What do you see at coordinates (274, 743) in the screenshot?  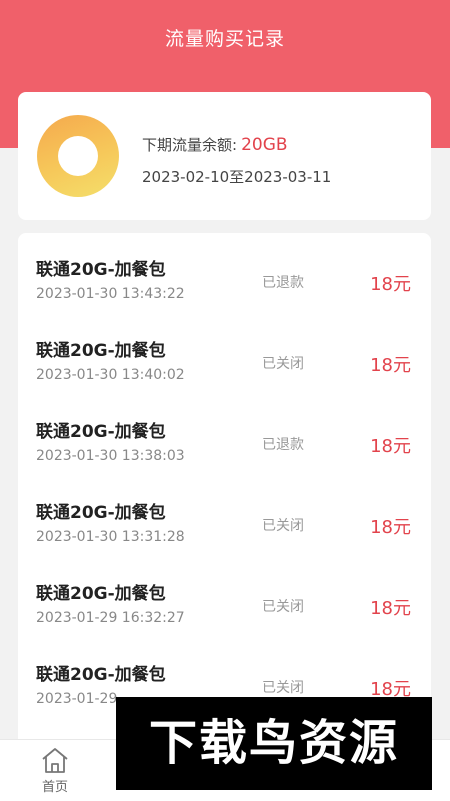 I see `watermark-overlay: 下载鸟资源` at bounding box center [274, 743].